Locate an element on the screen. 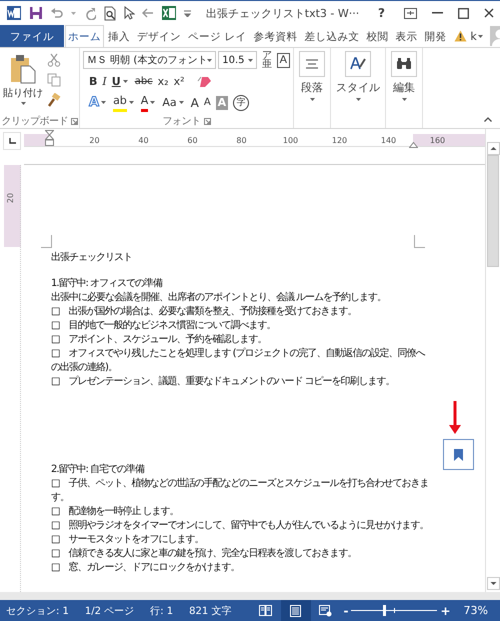  ribbon-tab: ページ レイ is located at coordinates (217, 36).